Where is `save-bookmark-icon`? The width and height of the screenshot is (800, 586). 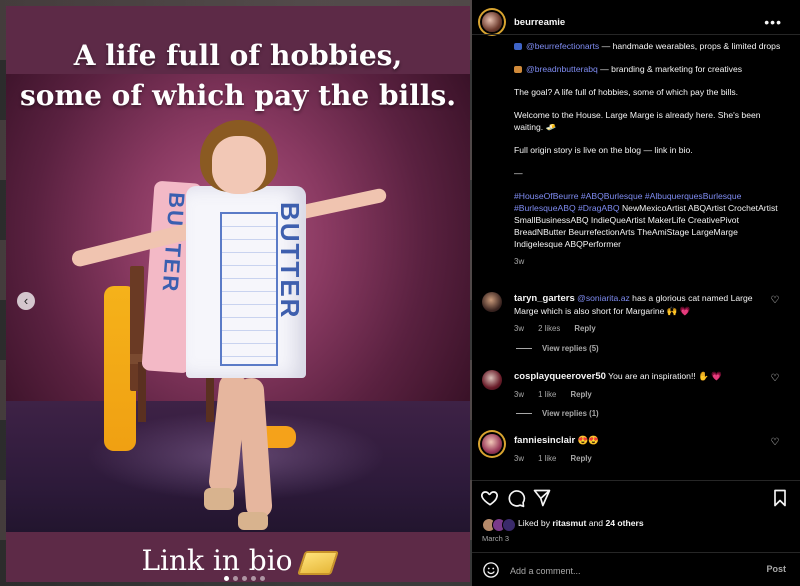 save-bookmark-icon is located at coordinates (780, 498).